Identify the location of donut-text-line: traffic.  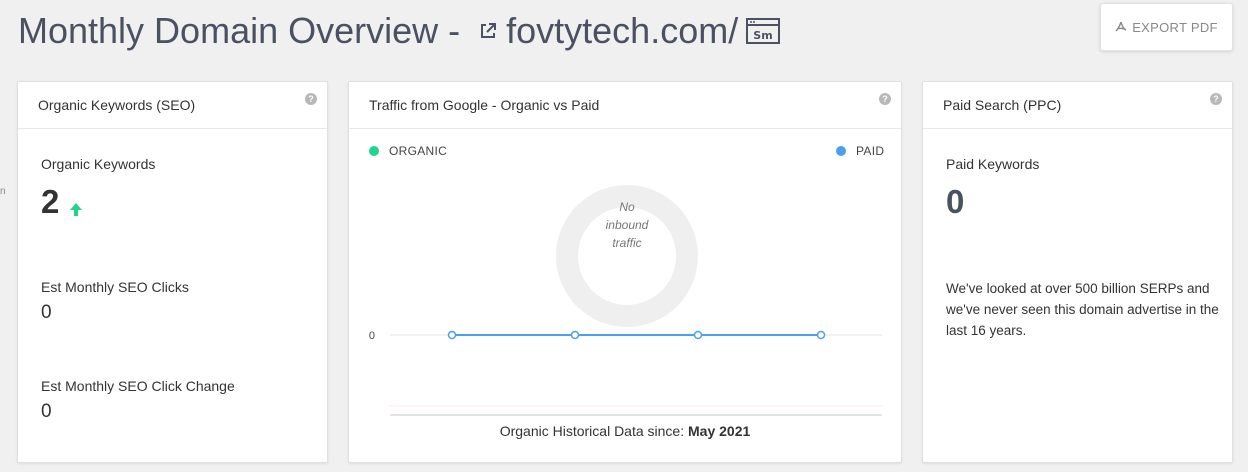
(627, 243).